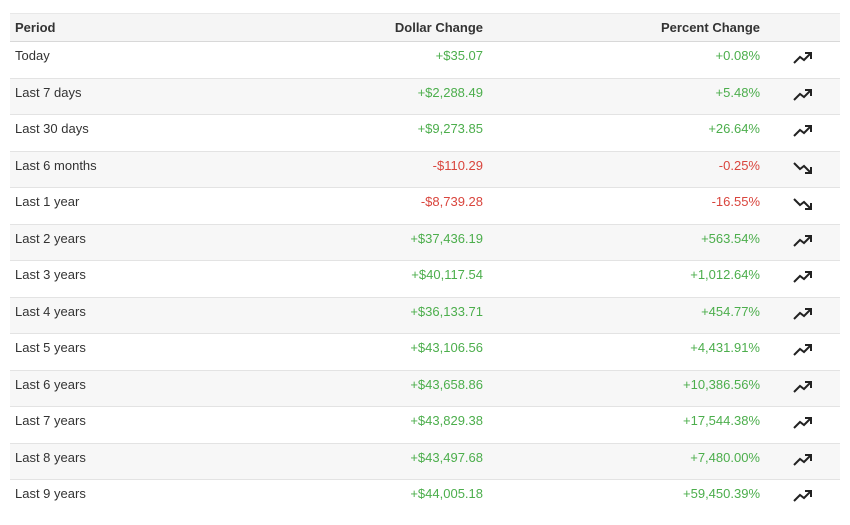 Image resolution: width=850 pixels, height=525 pixels. I want to click on percent-change-cell: +59,450.39%, so click(721, 493).